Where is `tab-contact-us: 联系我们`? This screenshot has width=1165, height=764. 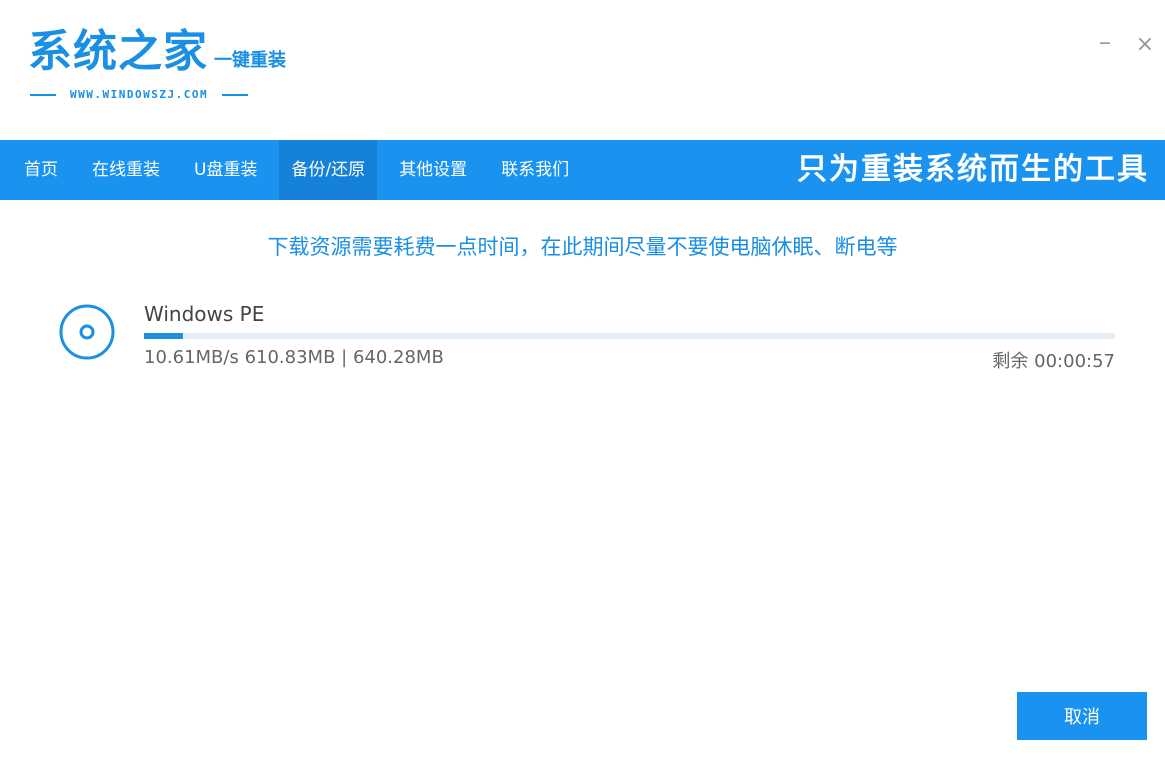 tab-contact-us: 联系我们 is located at coordinates (535, 170).